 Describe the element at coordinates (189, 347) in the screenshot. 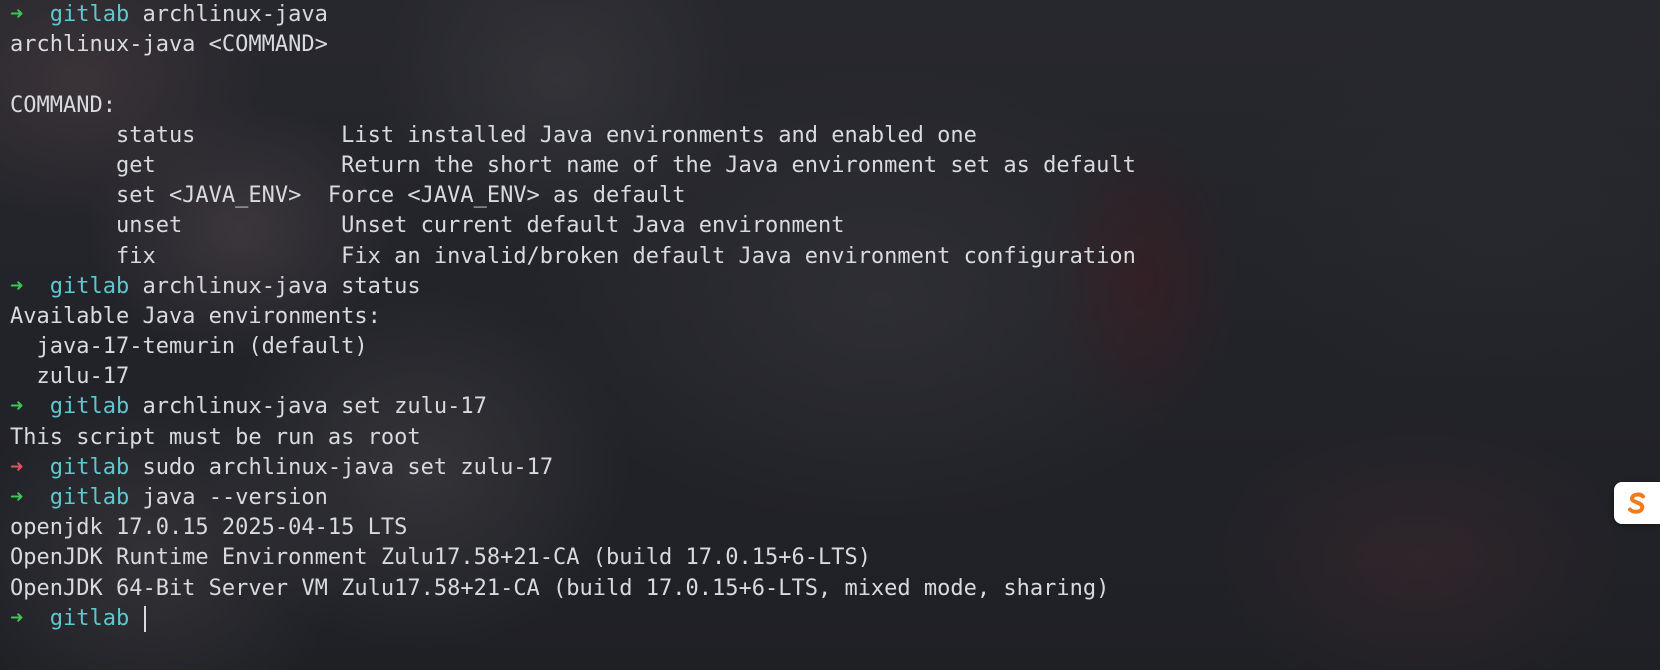

I see `output-line: java-17-temurin (default)` at that location.